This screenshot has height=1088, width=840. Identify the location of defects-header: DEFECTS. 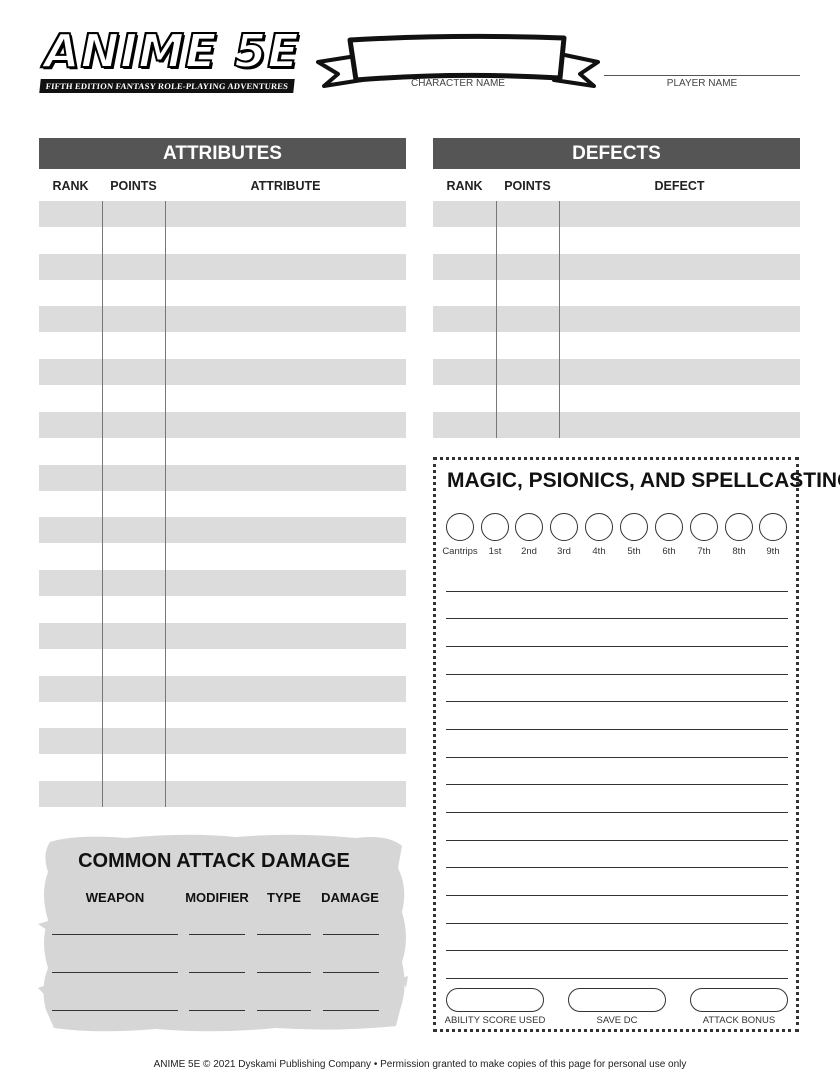
(616, 153).